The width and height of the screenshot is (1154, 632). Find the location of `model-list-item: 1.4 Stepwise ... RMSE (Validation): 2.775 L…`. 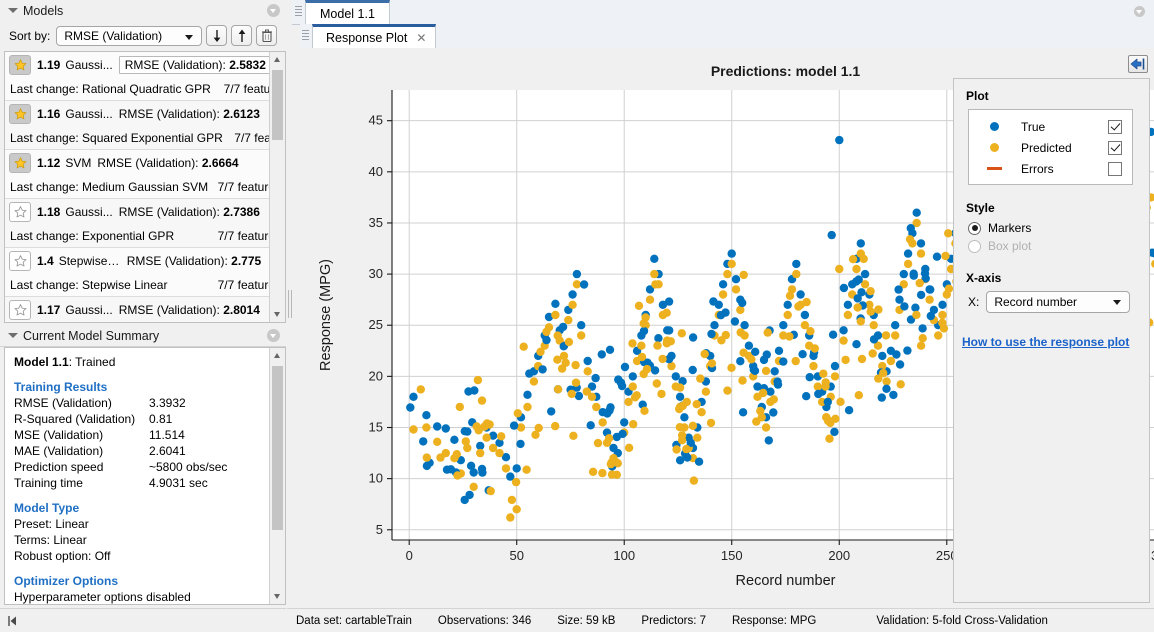

model-list-item: 1.4 Stepwise ... RMSE (Validation): 2.775 L… is located at coordinates (145, 272).